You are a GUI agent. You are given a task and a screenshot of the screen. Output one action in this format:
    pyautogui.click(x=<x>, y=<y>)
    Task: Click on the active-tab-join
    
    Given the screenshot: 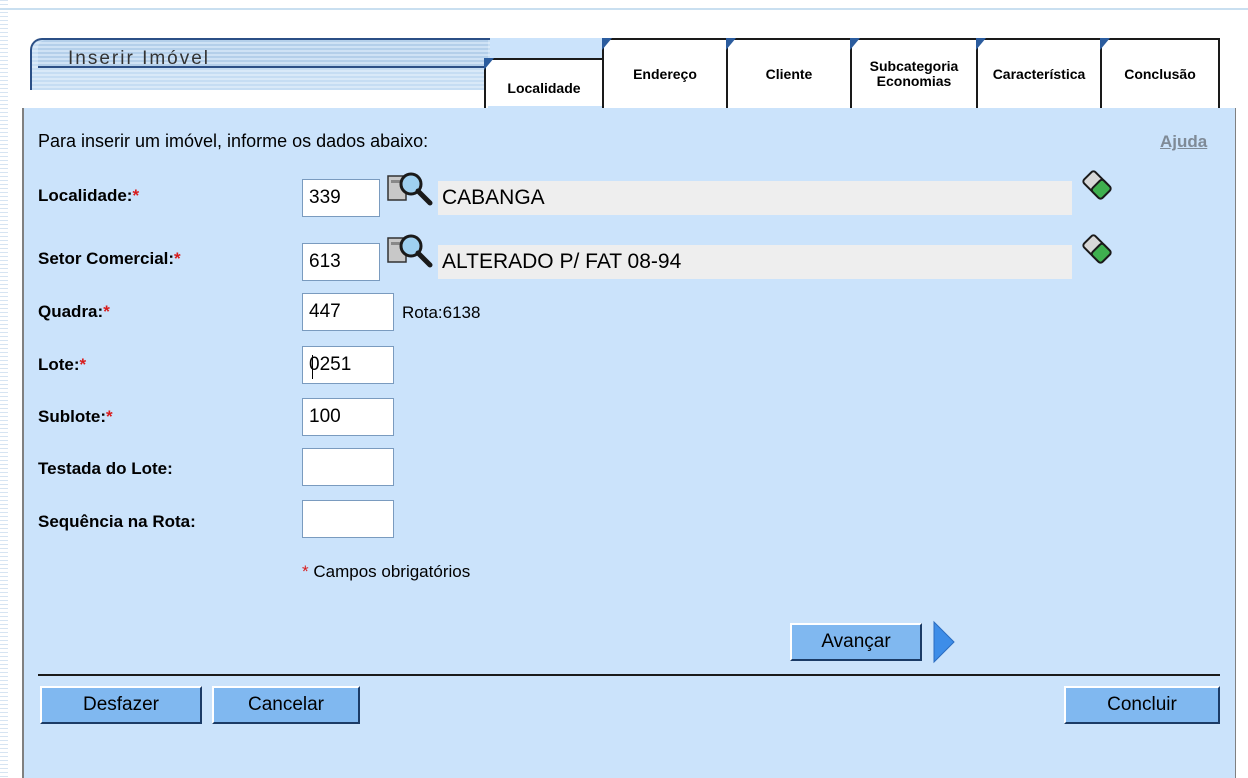 What is the action you would take?
    pyautogui.click(x=545, y=107)
    